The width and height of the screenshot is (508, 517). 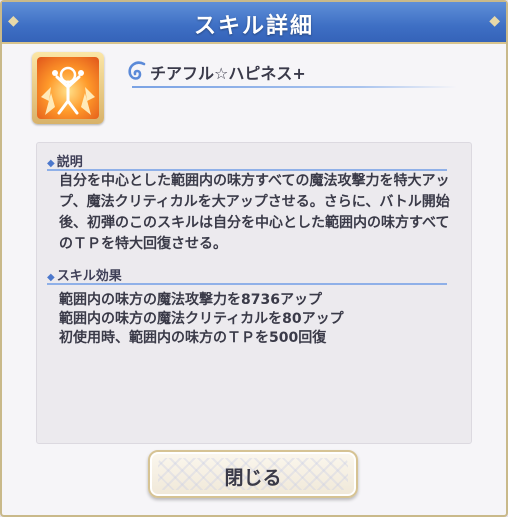 What do you see at coordinates (253, 478) in the screenshot?
I see `close-button-label: 閉じる` at bounding box center [253, 478].